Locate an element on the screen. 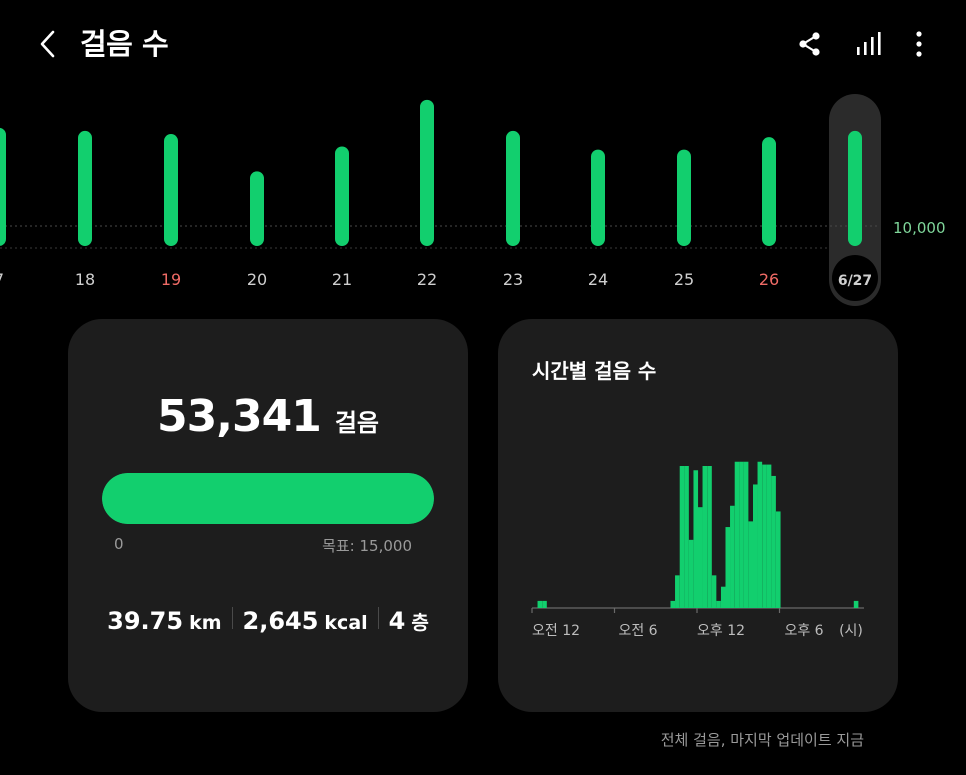 This screenshot has height=775, width=966. calories-unit: kcal is located at coordinates (346, 623).